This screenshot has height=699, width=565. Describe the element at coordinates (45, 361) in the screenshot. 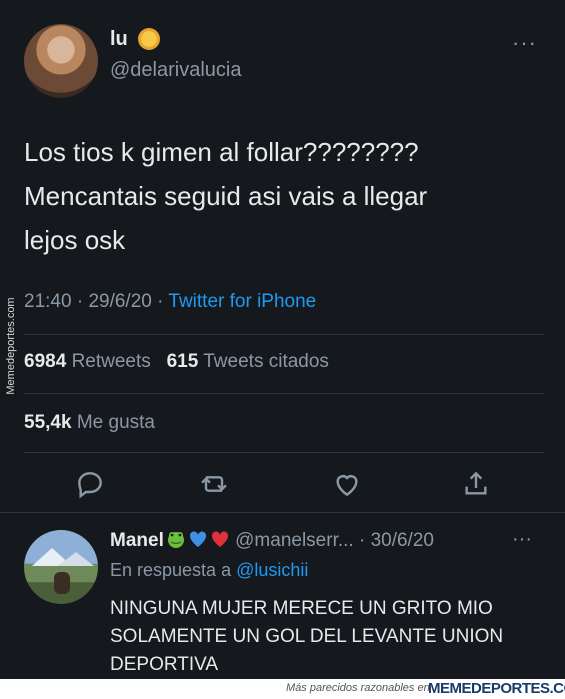

I see `retweets-count: 6984` at that location.